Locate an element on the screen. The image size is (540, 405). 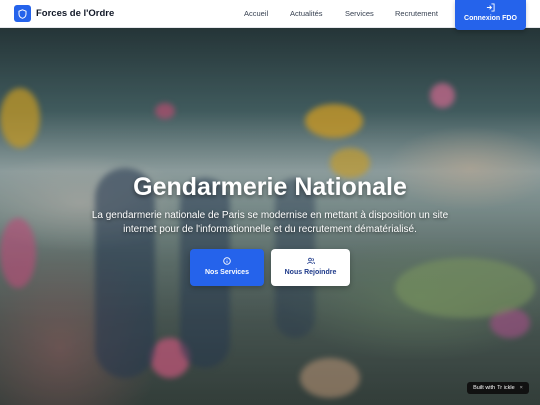
services-button-label: Nos Services is located at coordinates (227, 272).